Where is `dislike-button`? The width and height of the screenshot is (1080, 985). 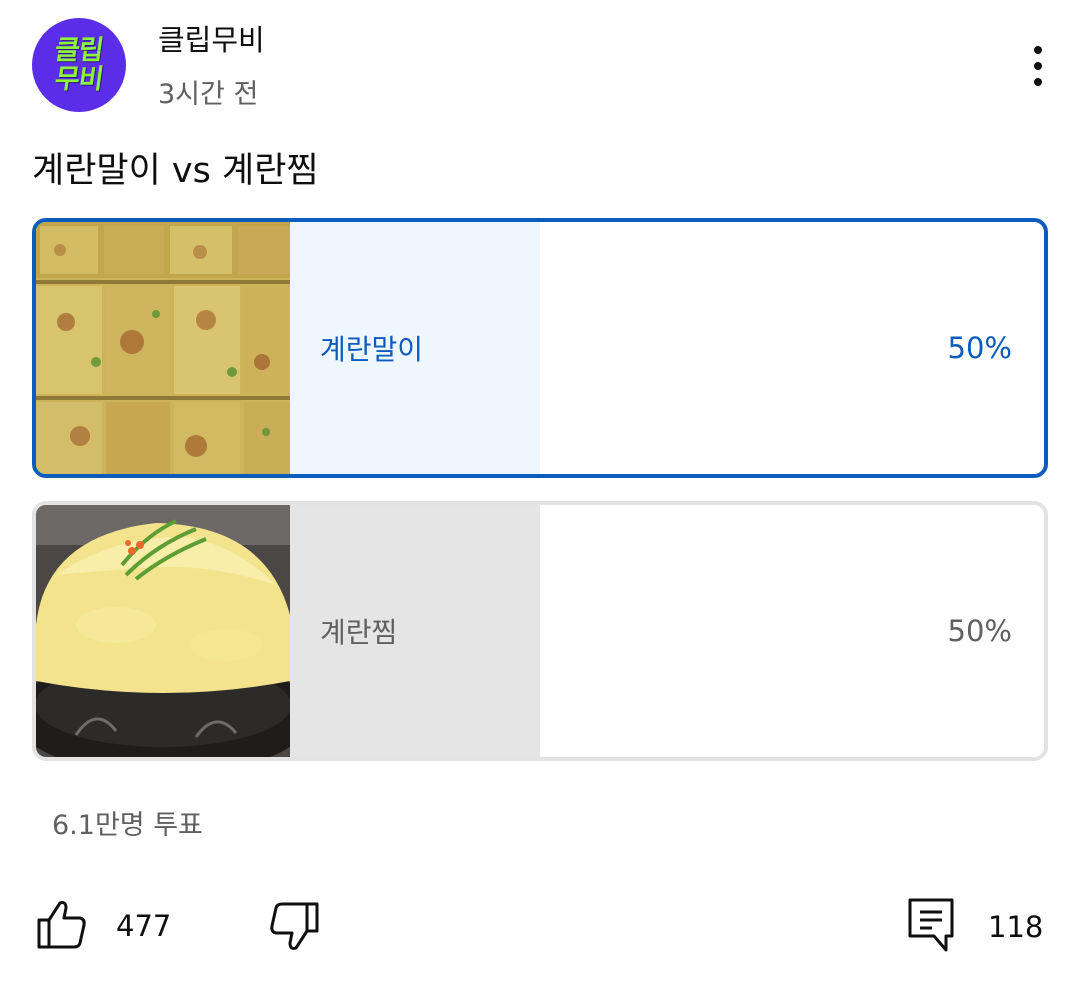 dislike-button is located at coordinates (294, 928).